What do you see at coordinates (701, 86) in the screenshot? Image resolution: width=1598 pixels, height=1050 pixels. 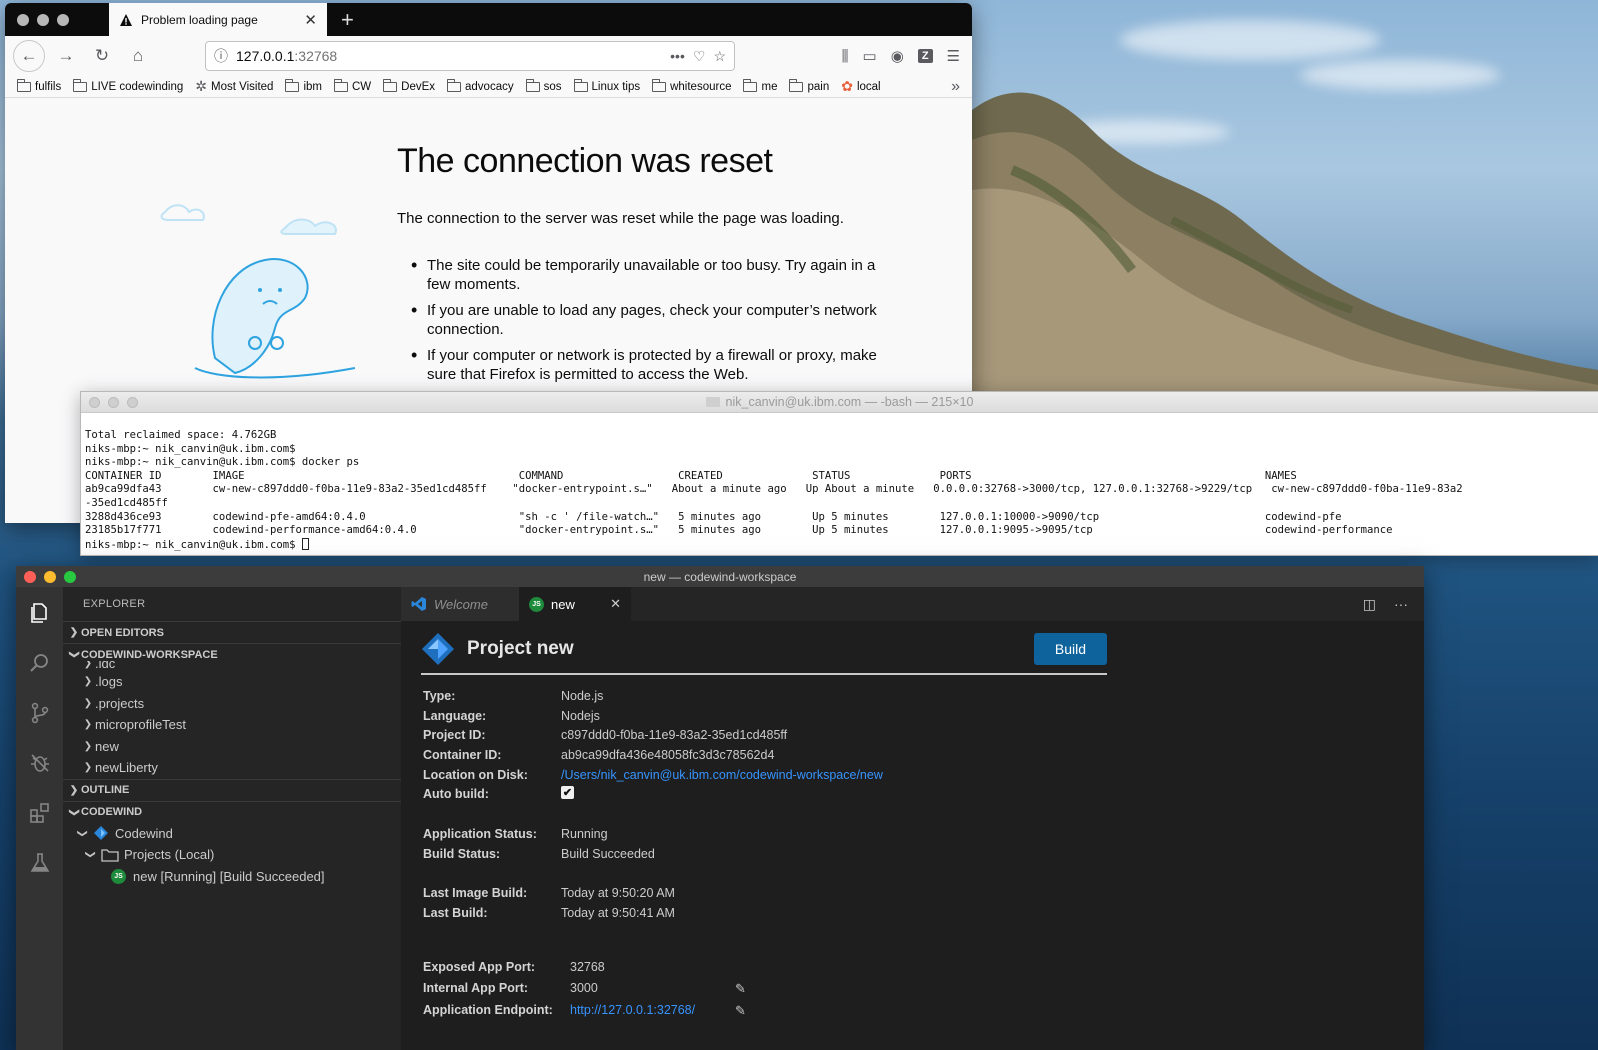 I see `bookmark-label: whitesource` at bounding box center [701, 86].